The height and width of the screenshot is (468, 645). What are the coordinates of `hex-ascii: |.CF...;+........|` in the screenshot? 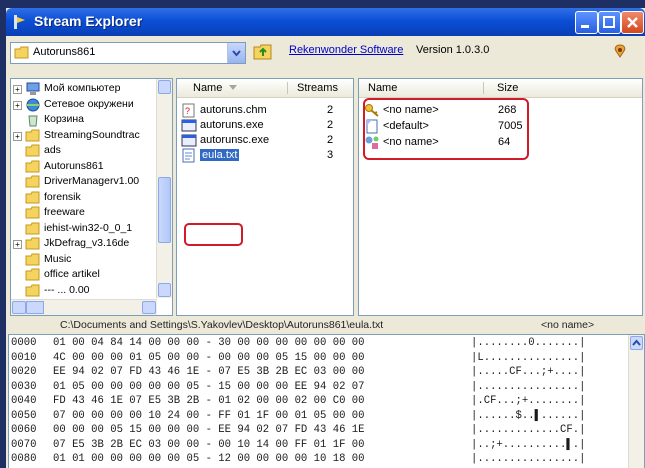 It's located at (528, 401).